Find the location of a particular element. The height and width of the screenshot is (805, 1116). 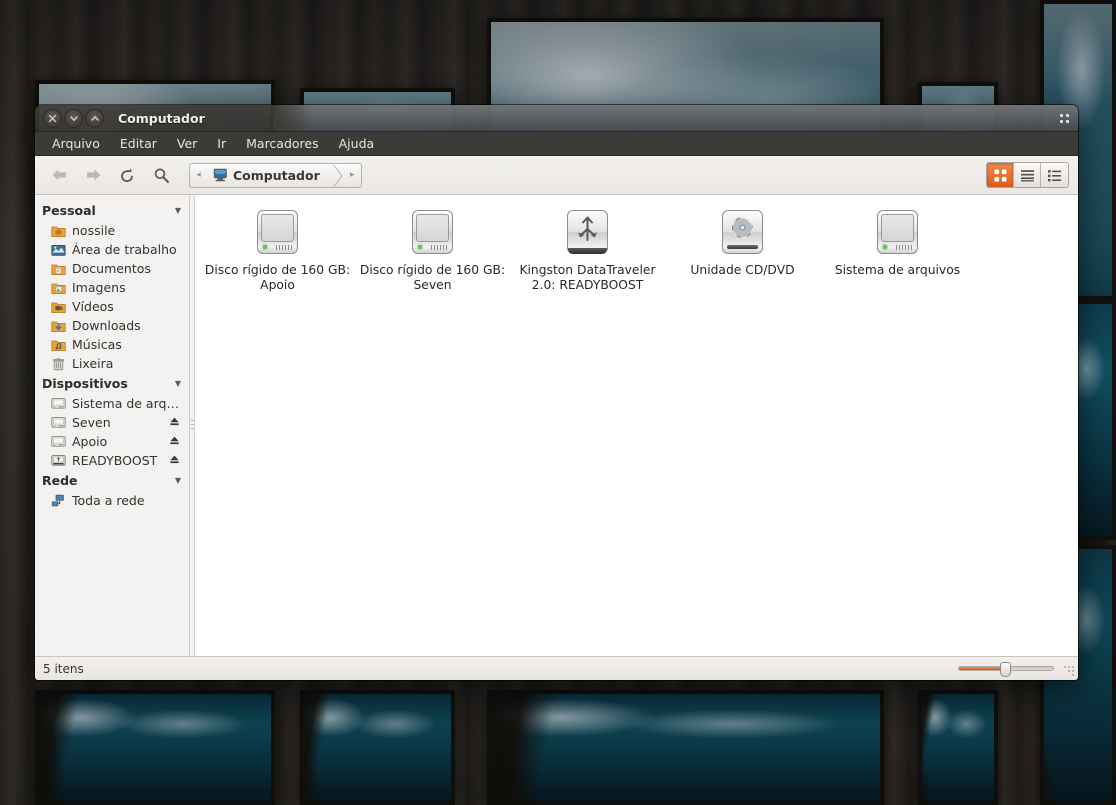

disc-icon is located at coordinates (742, 227).